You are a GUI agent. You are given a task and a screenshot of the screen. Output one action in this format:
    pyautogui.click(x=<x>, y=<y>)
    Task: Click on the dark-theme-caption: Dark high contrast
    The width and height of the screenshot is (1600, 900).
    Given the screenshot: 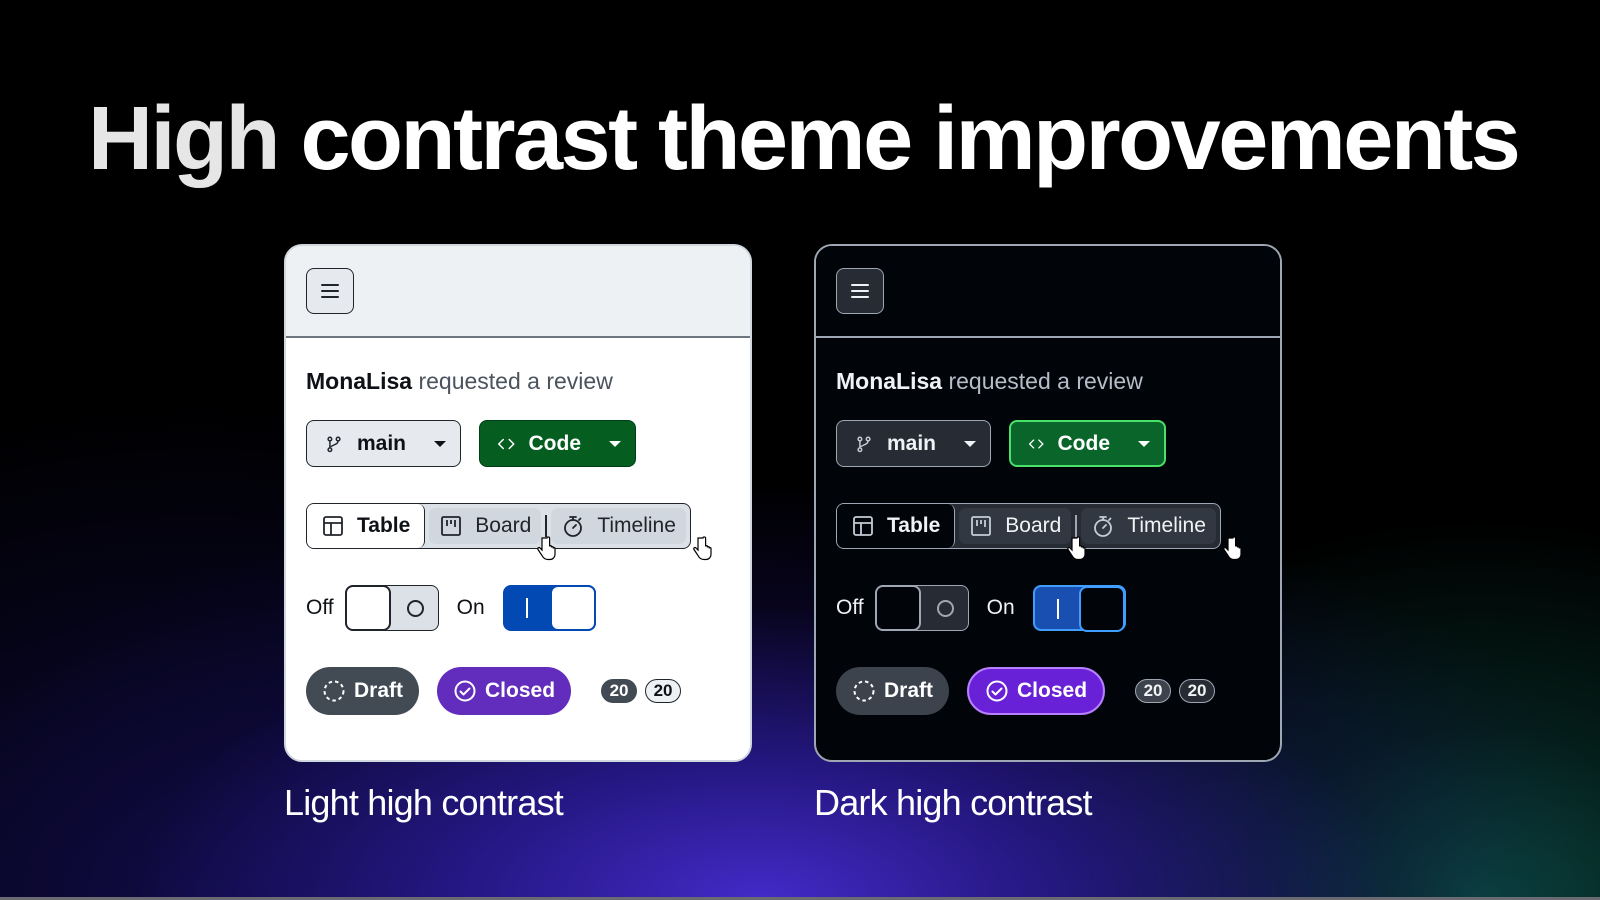 What is the action you would take?
    pyautogui.click(x=953, y=802)
    